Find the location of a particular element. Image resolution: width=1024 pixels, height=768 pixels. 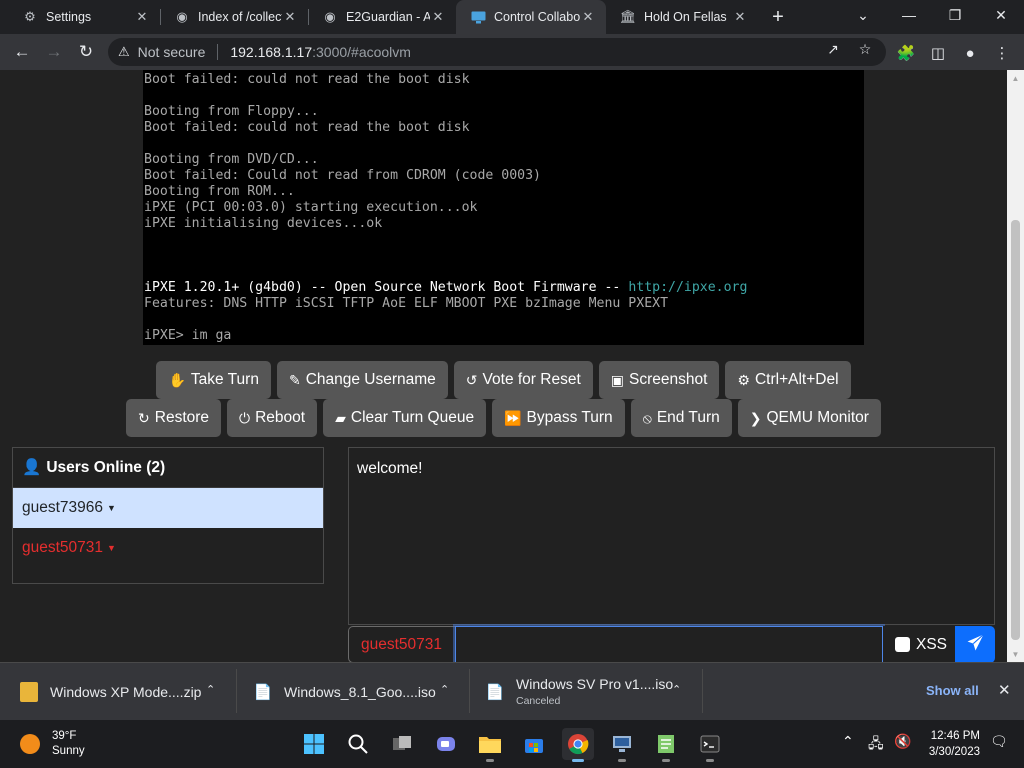

volume-muted-icon: 🔇 is located at coordinates (902, 741).